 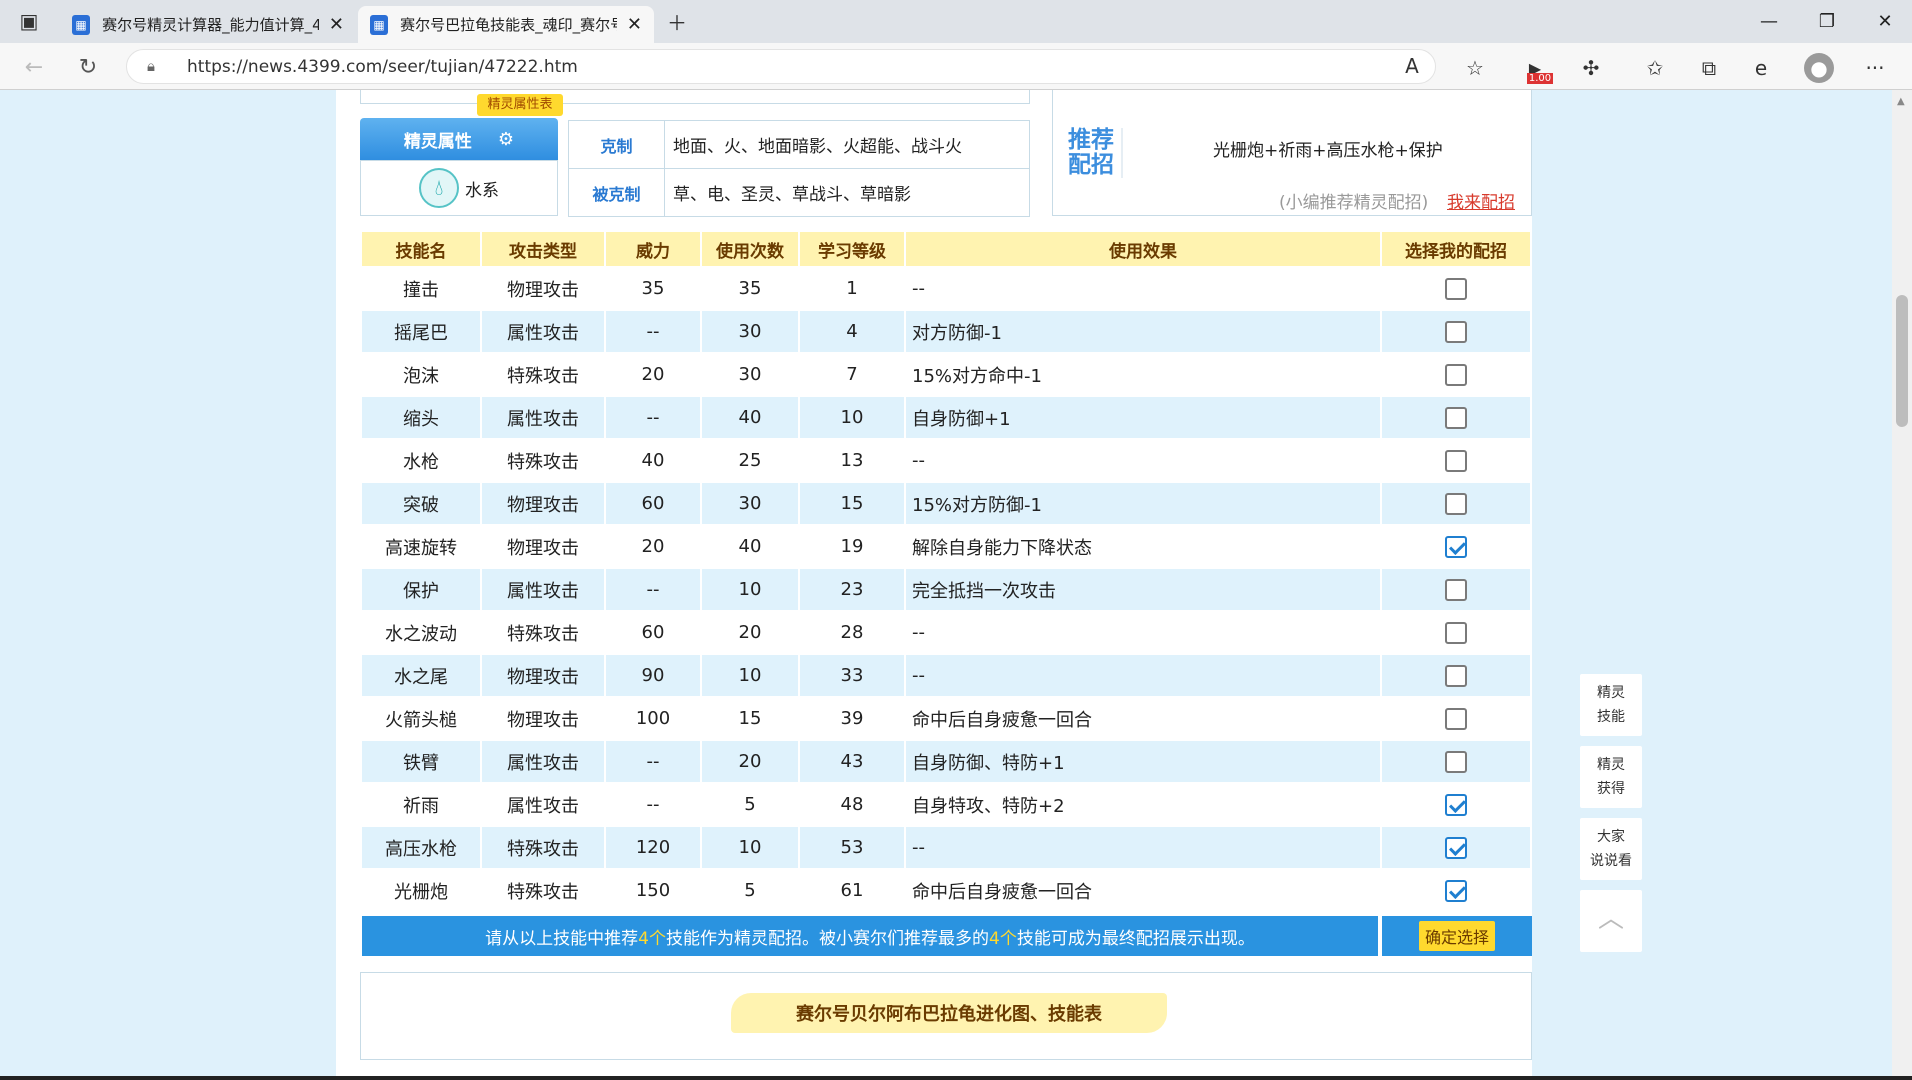 I want to click on power-value: 90, so click(x=653, y=675).